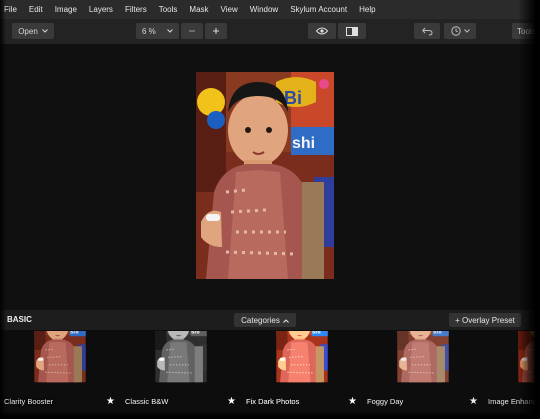  I want to click on presets-header: BASIC Categories + Overlay Preset, so click(270, 320).